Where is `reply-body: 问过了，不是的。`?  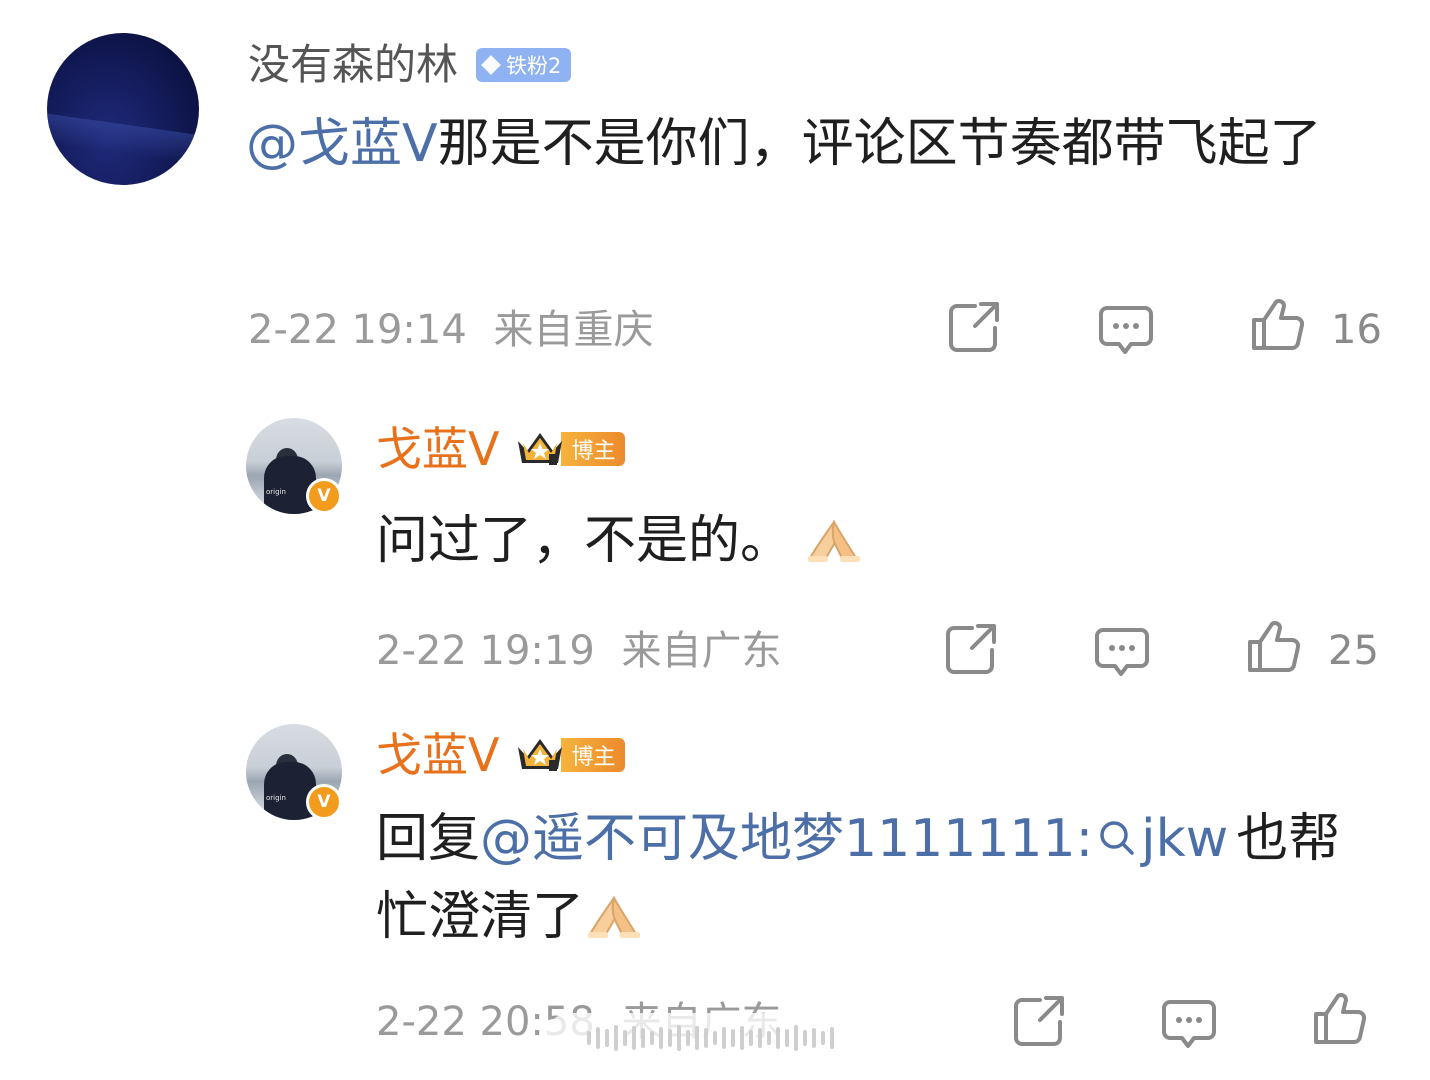 reply-body: 问过了，不是的。 is located at coordinates (584, 541).